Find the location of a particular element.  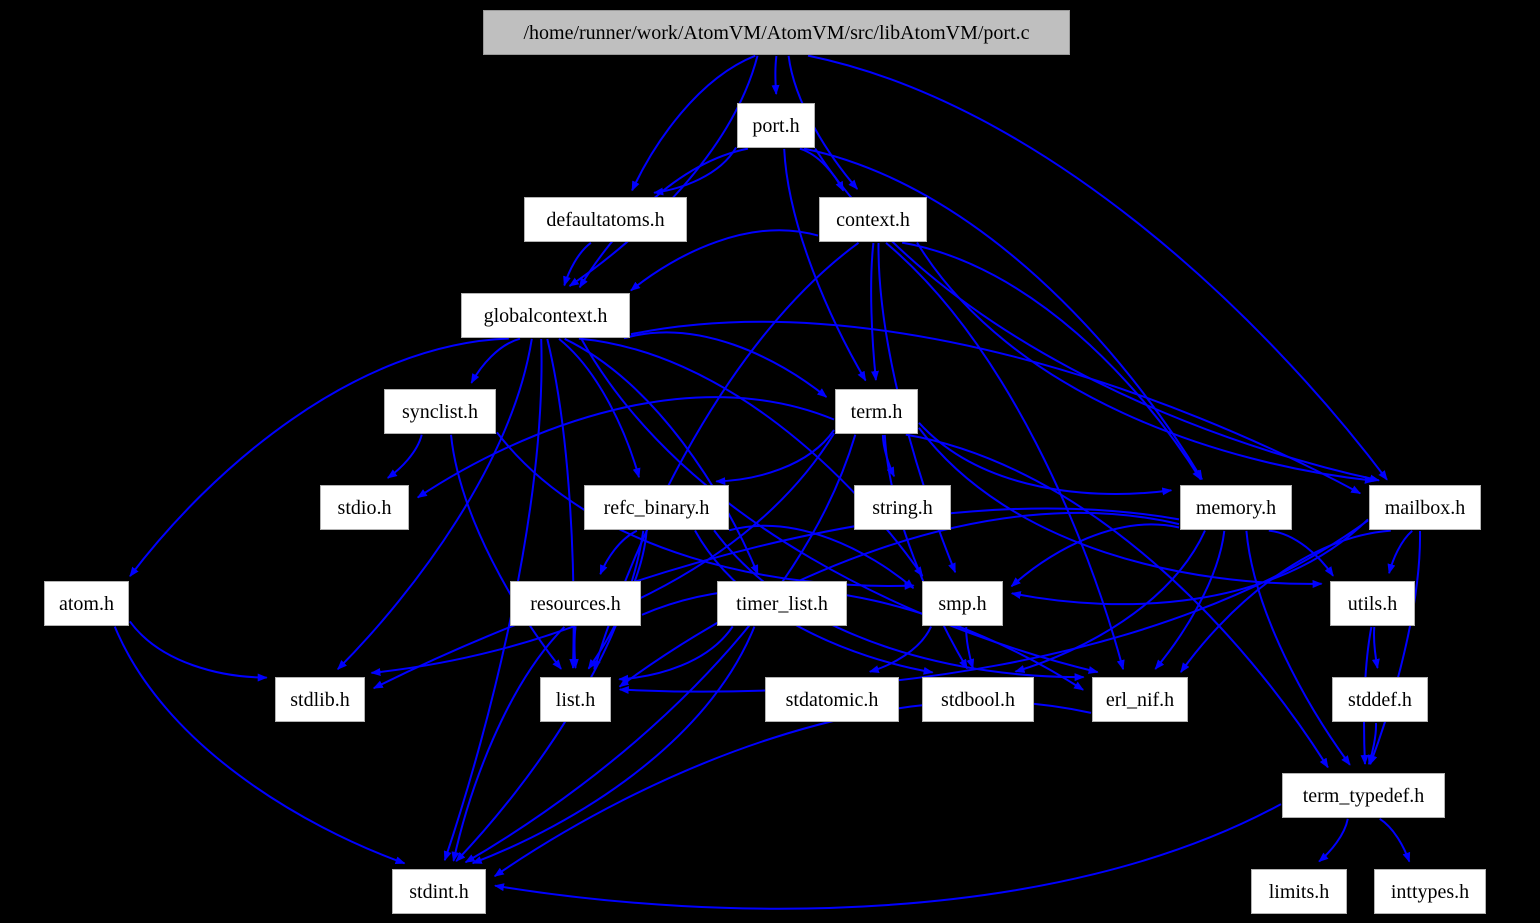

graph-node-label: stdint.h is located at coordinates (439, 891).